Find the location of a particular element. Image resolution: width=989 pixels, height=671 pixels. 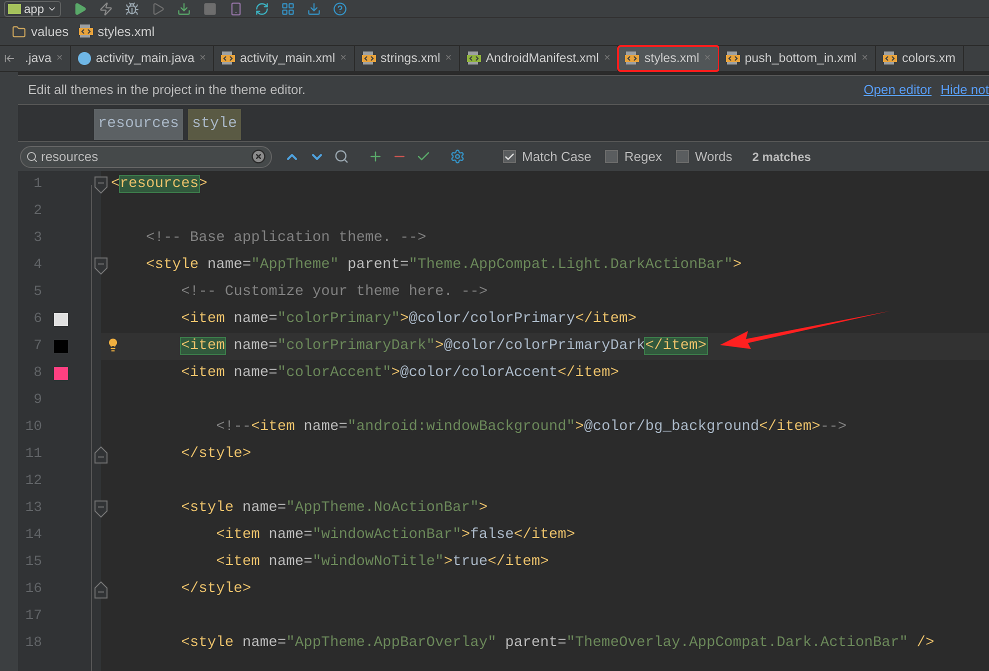

folder-icon is located at coordinates (19, 31).